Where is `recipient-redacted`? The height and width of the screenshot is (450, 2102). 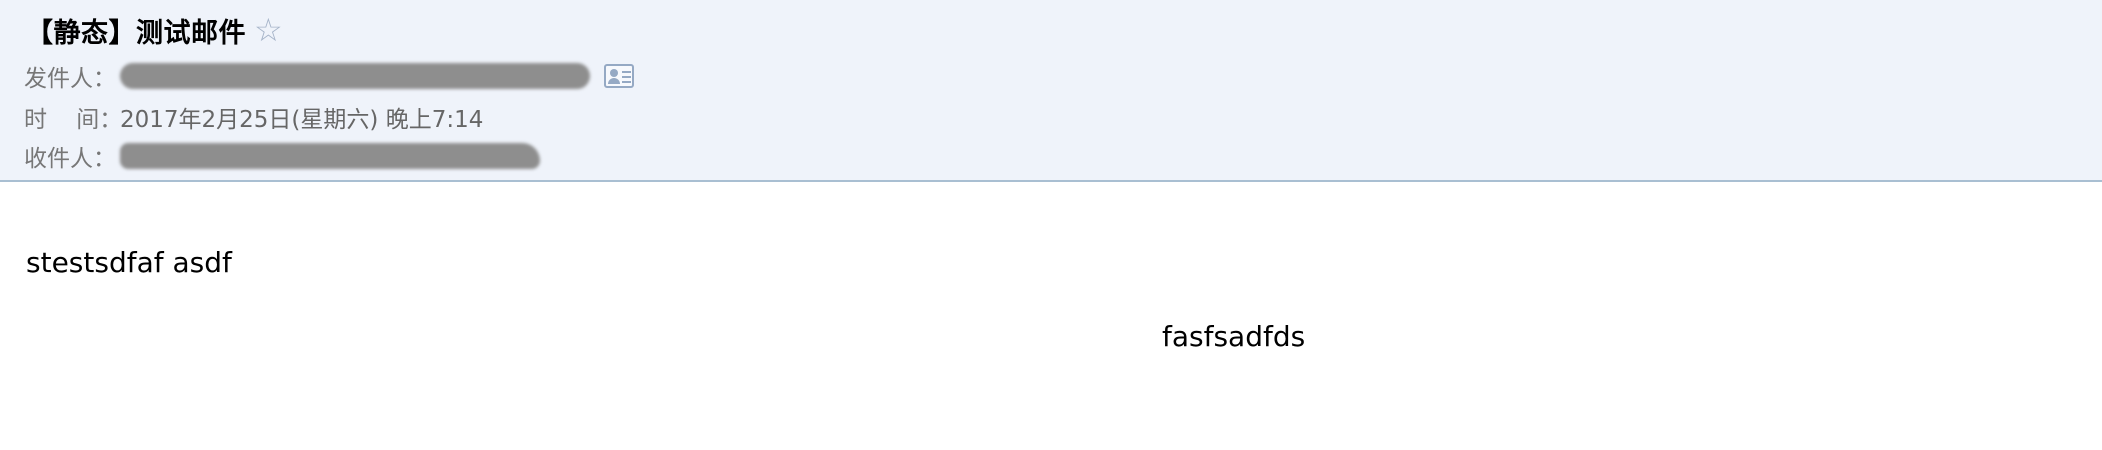 recipient-redacted is located at coordinates (330, 156).